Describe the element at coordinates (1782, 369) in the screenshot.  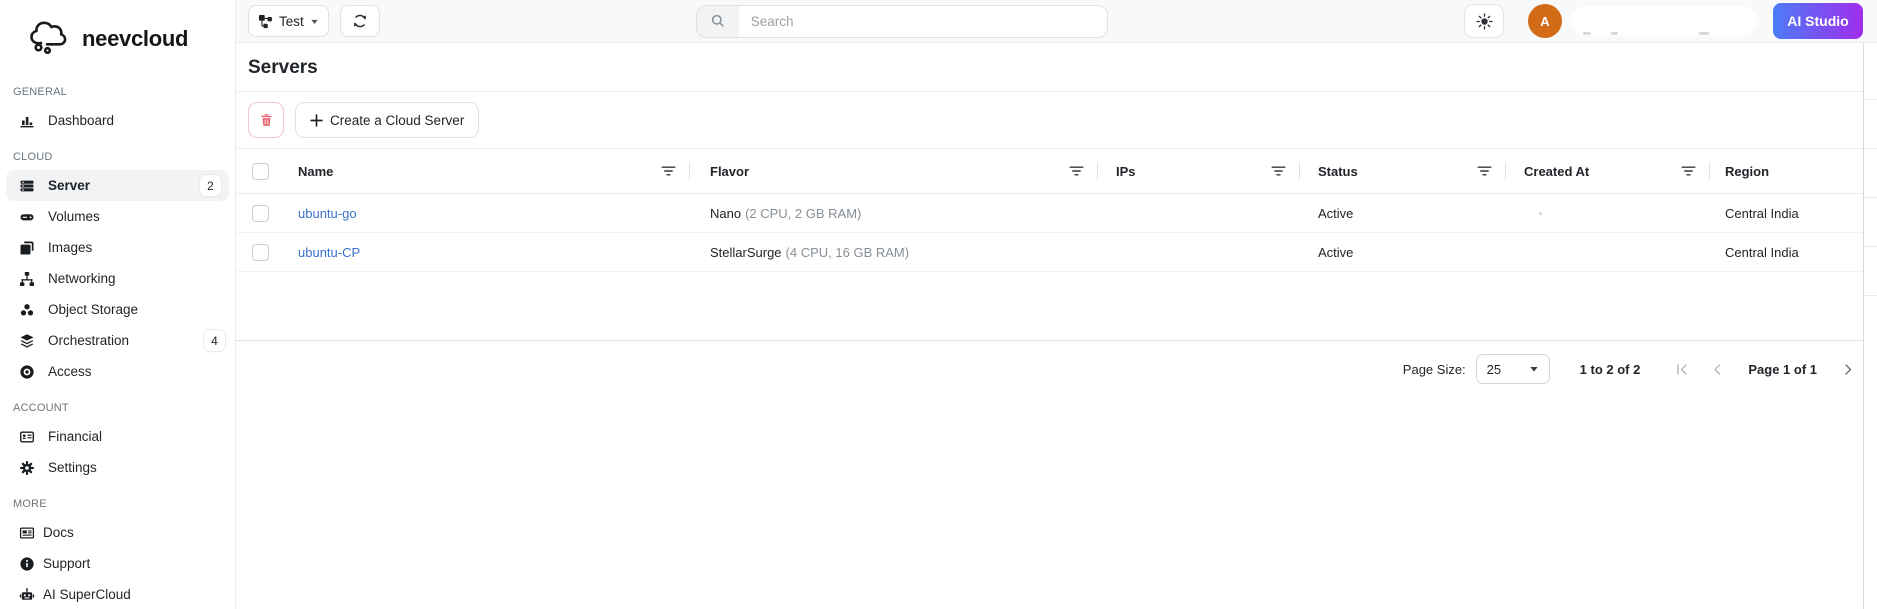
I see `page-indicator-text: Page 1 of 1` at that location.